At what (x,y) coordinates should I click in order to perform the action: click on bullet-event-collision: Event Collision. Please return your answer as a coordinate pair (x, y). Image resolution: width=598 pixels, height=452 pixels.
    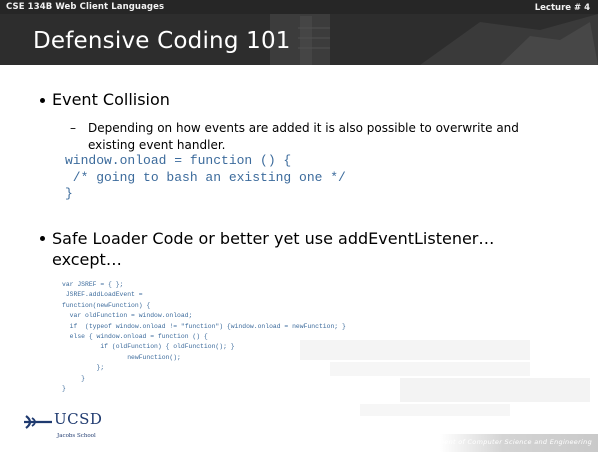
    Looking at the image, I should click on (111, 99).